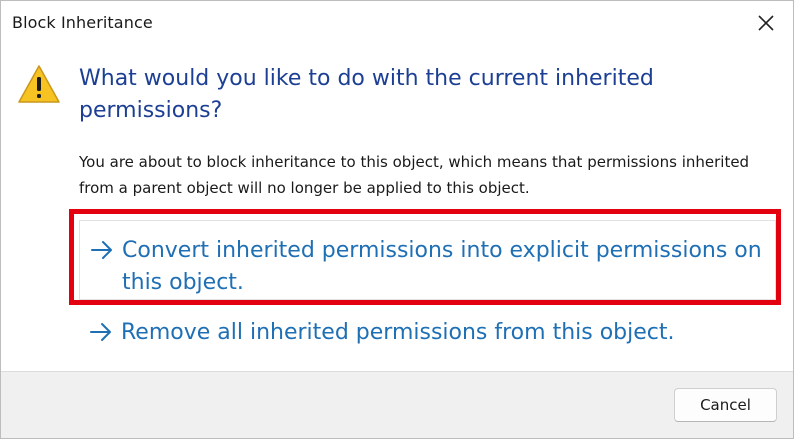  I want to click on close-icon, so click(766, 23).